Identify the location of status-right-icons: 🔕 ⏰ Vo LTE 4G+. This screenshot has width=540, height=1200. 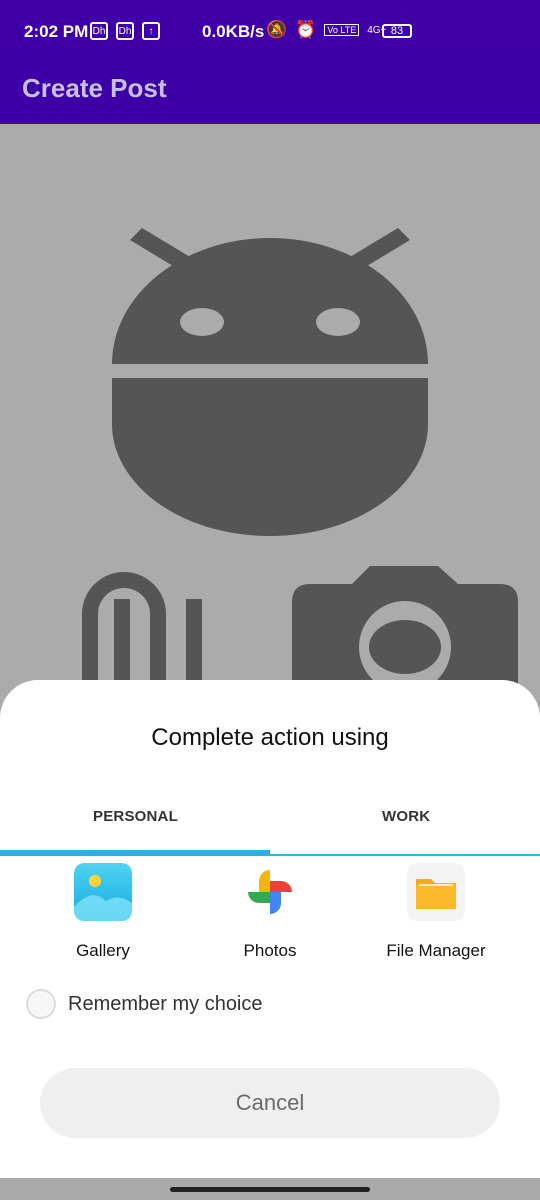
(326, 30).